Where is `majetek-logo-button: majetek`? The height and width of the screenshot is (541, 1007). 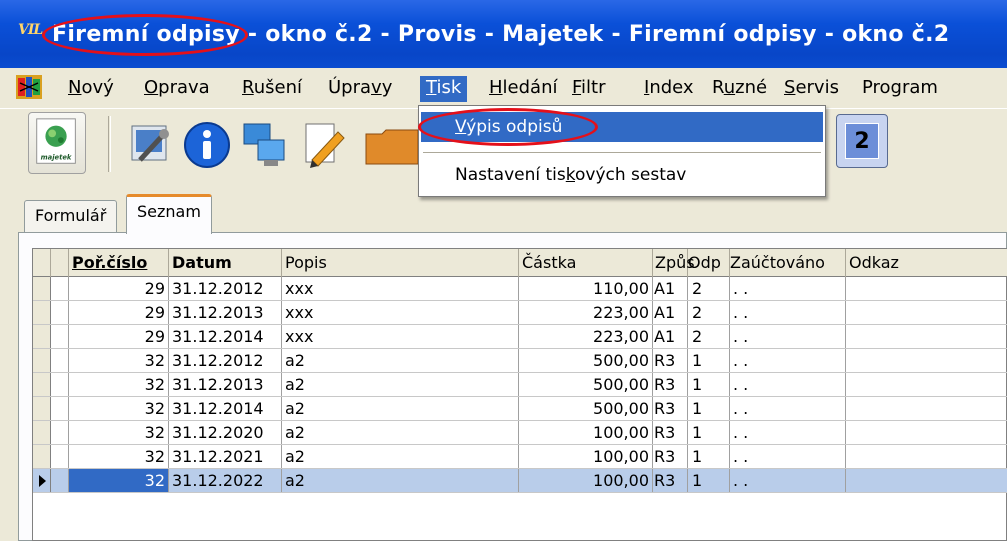 majetek-logo-button: majetek is located at coordinates (57, 143).